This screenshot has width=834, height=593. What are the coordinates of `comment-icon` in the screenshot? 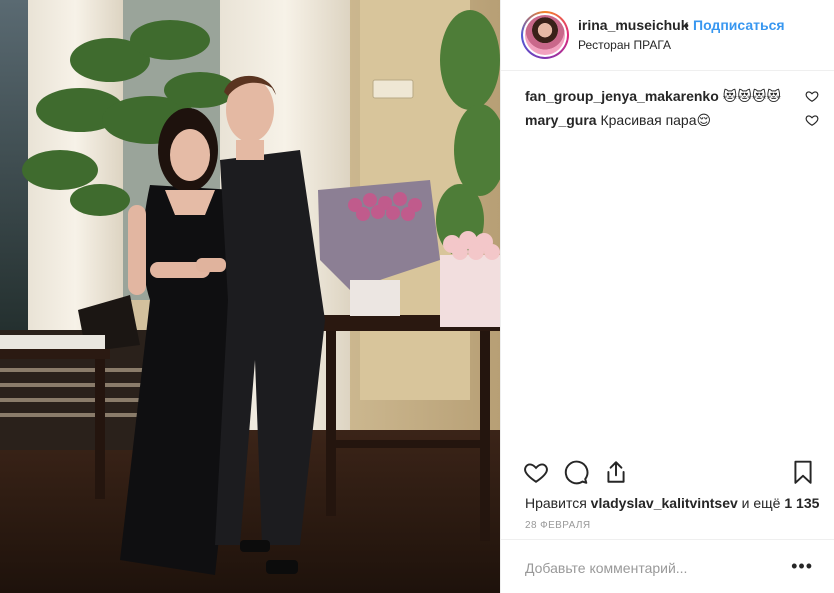 It's located at (576, 472).